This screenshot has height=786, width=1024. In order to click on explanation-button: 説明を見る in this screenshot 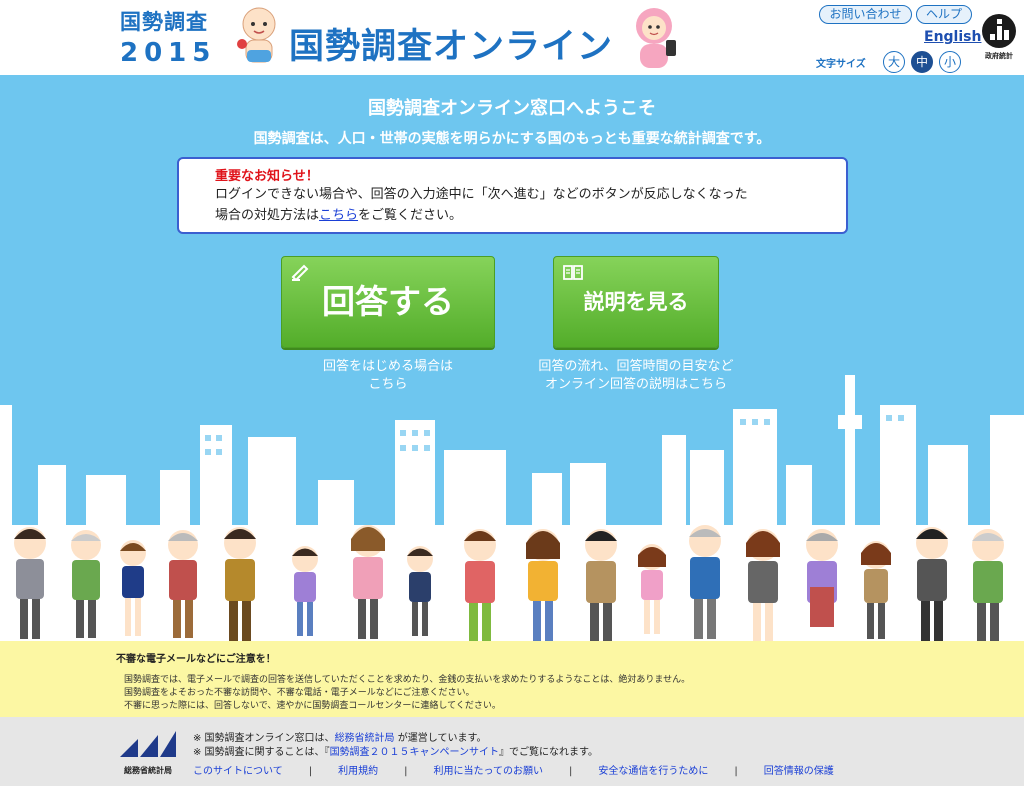, I will do `click(636, 302)`.